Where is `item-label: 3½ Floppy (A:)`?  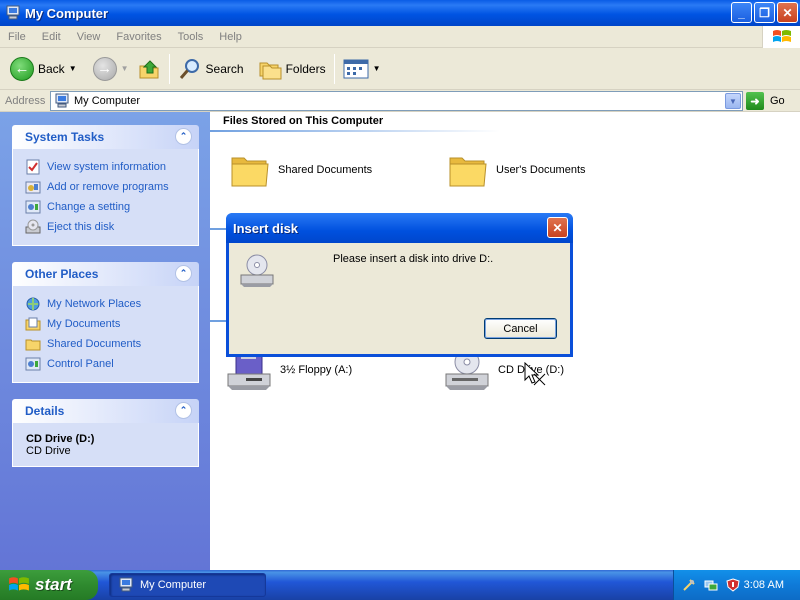
item-label: 3½ Floppy (A:) is located at coordinates (316, 370).